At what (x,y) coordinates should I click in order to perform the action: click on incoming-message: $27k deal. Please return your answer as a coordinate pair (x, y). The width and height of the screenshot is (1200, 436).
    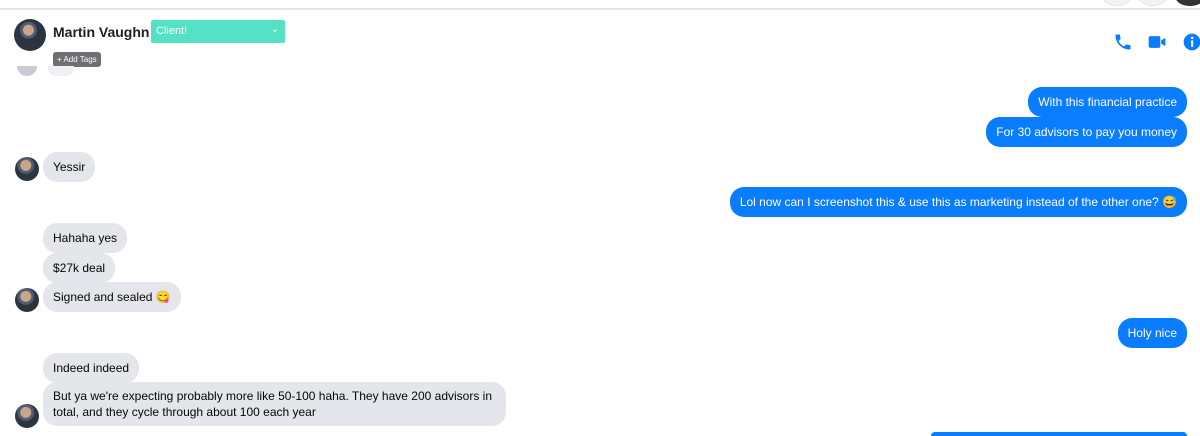
    Looking at the image, I should click on (79, 268).